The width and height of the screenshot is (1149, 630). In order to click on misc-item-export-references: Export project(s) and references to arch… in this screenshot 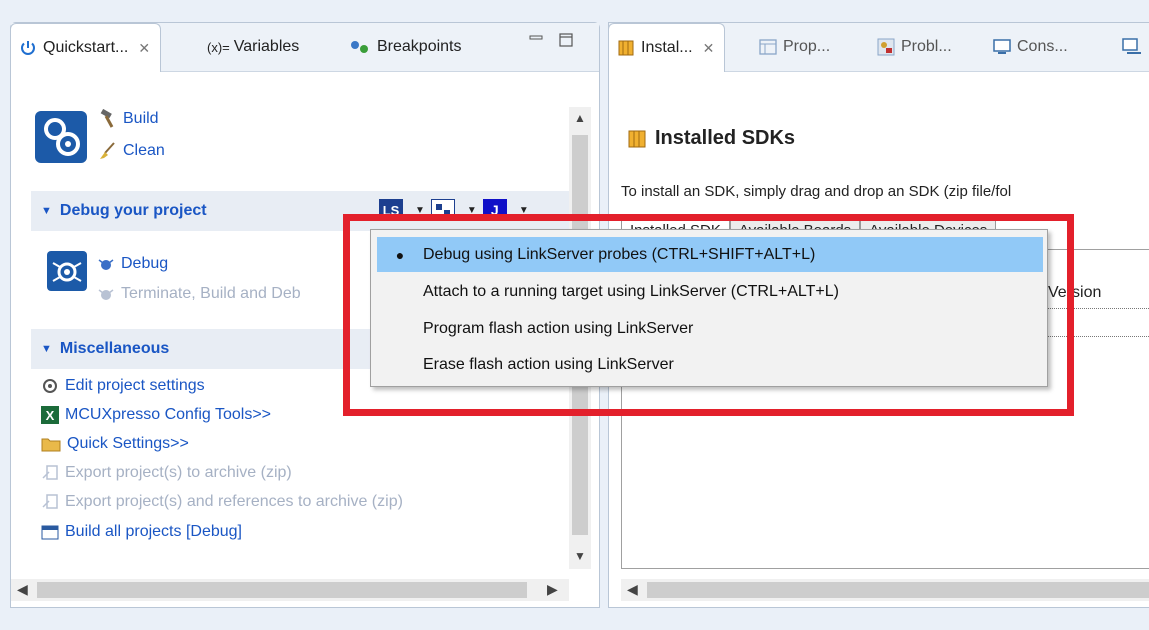, I will do `click(222, 502)`.